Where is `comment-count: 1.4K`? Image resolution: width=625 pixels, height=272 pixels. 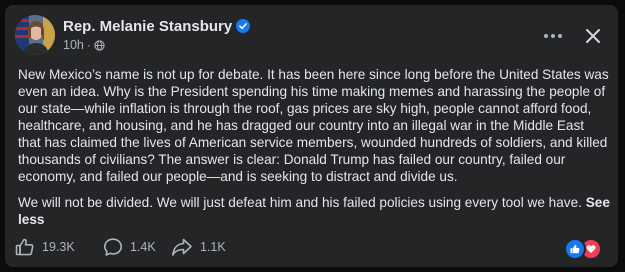 comment-count: 1.4K is located at coordinates (143, 247).